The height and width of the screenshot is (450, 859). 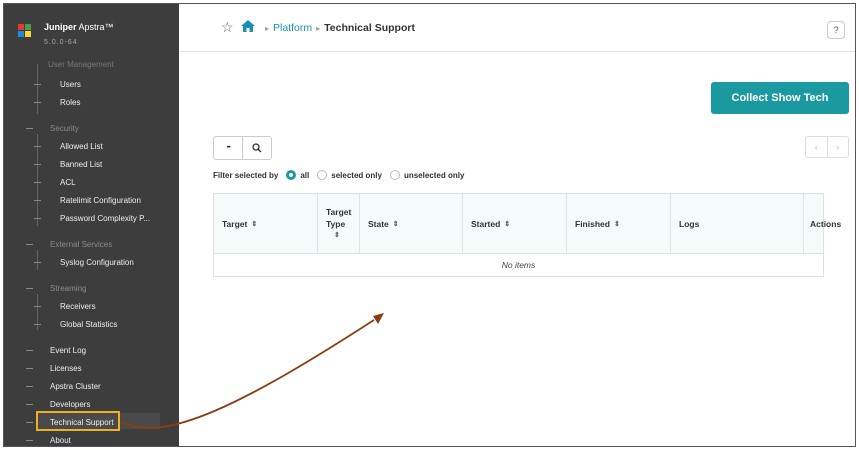 I want to click on sidebar-item-label: Users, so click(x=70, y=84).